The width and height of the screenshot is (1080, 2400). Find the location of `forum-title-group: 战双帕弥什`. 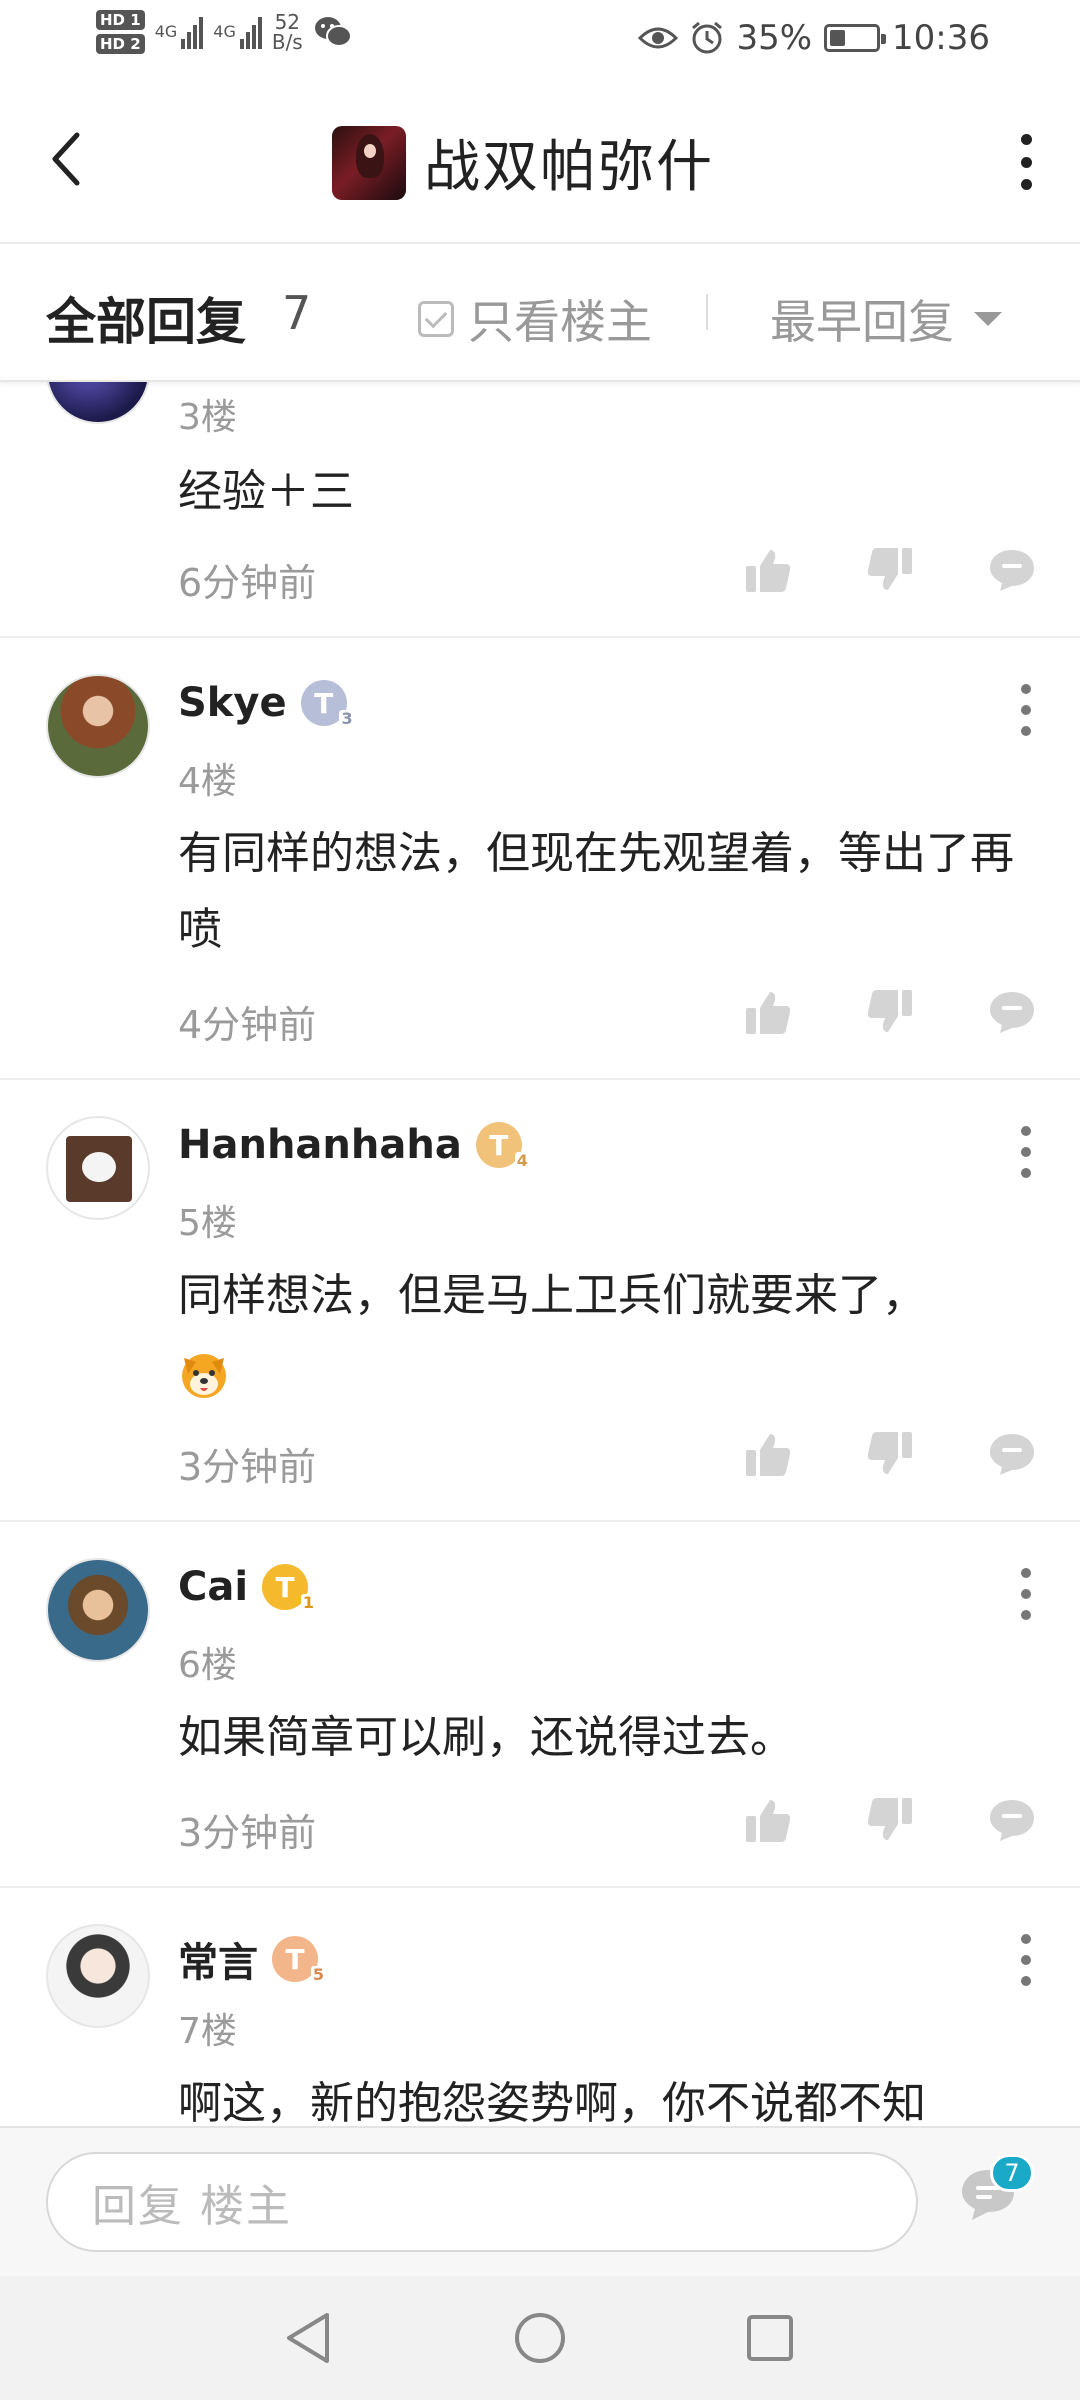

forum-title-group: 战双帕弥什 is located at coordinates (523, 162).